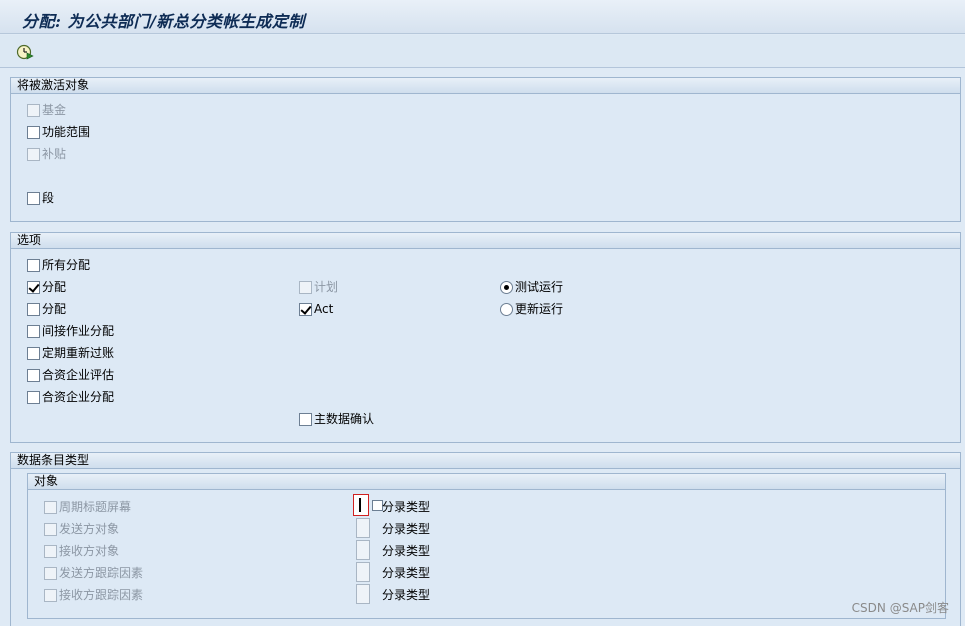  Describe the element at coordinates (506, 309) in the screenshot. I see `update-run-radio` at that location.